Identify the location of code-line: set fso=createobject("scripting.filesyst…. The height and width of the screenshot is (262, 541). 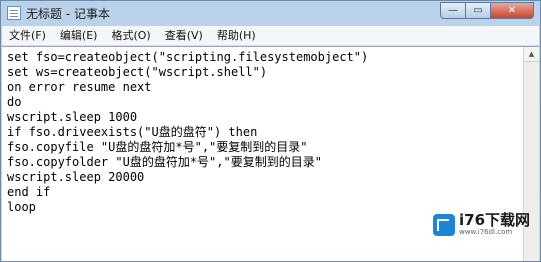
(188, 57).